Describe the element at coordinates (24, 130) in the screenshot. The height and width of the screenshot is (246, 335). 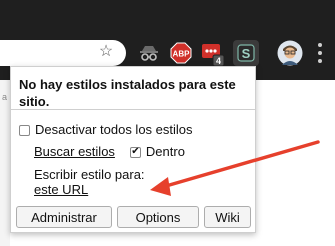
I see `disable-all-checkbox` at that location.